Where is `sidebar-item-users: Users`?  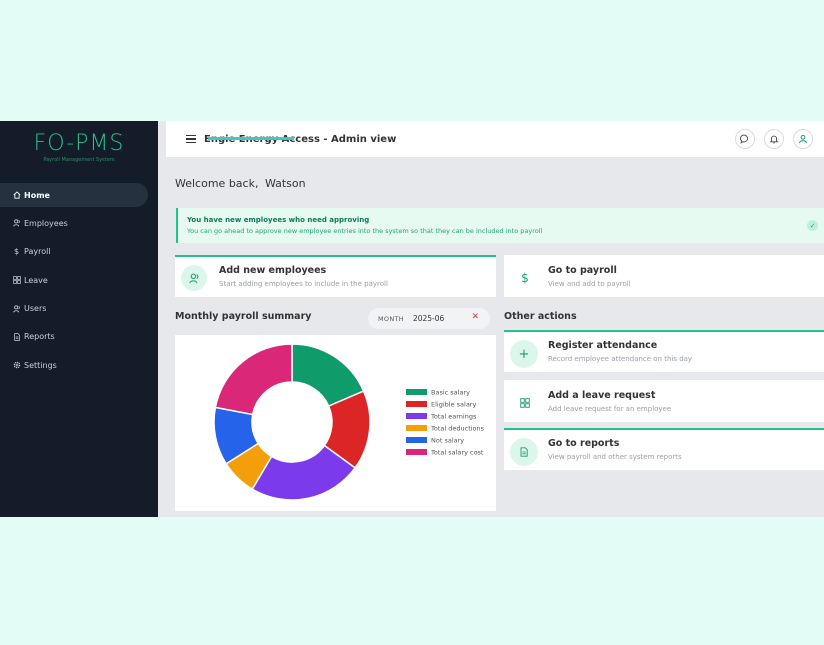
sidebar-item-users: Users is located at coordinates (74, 309).